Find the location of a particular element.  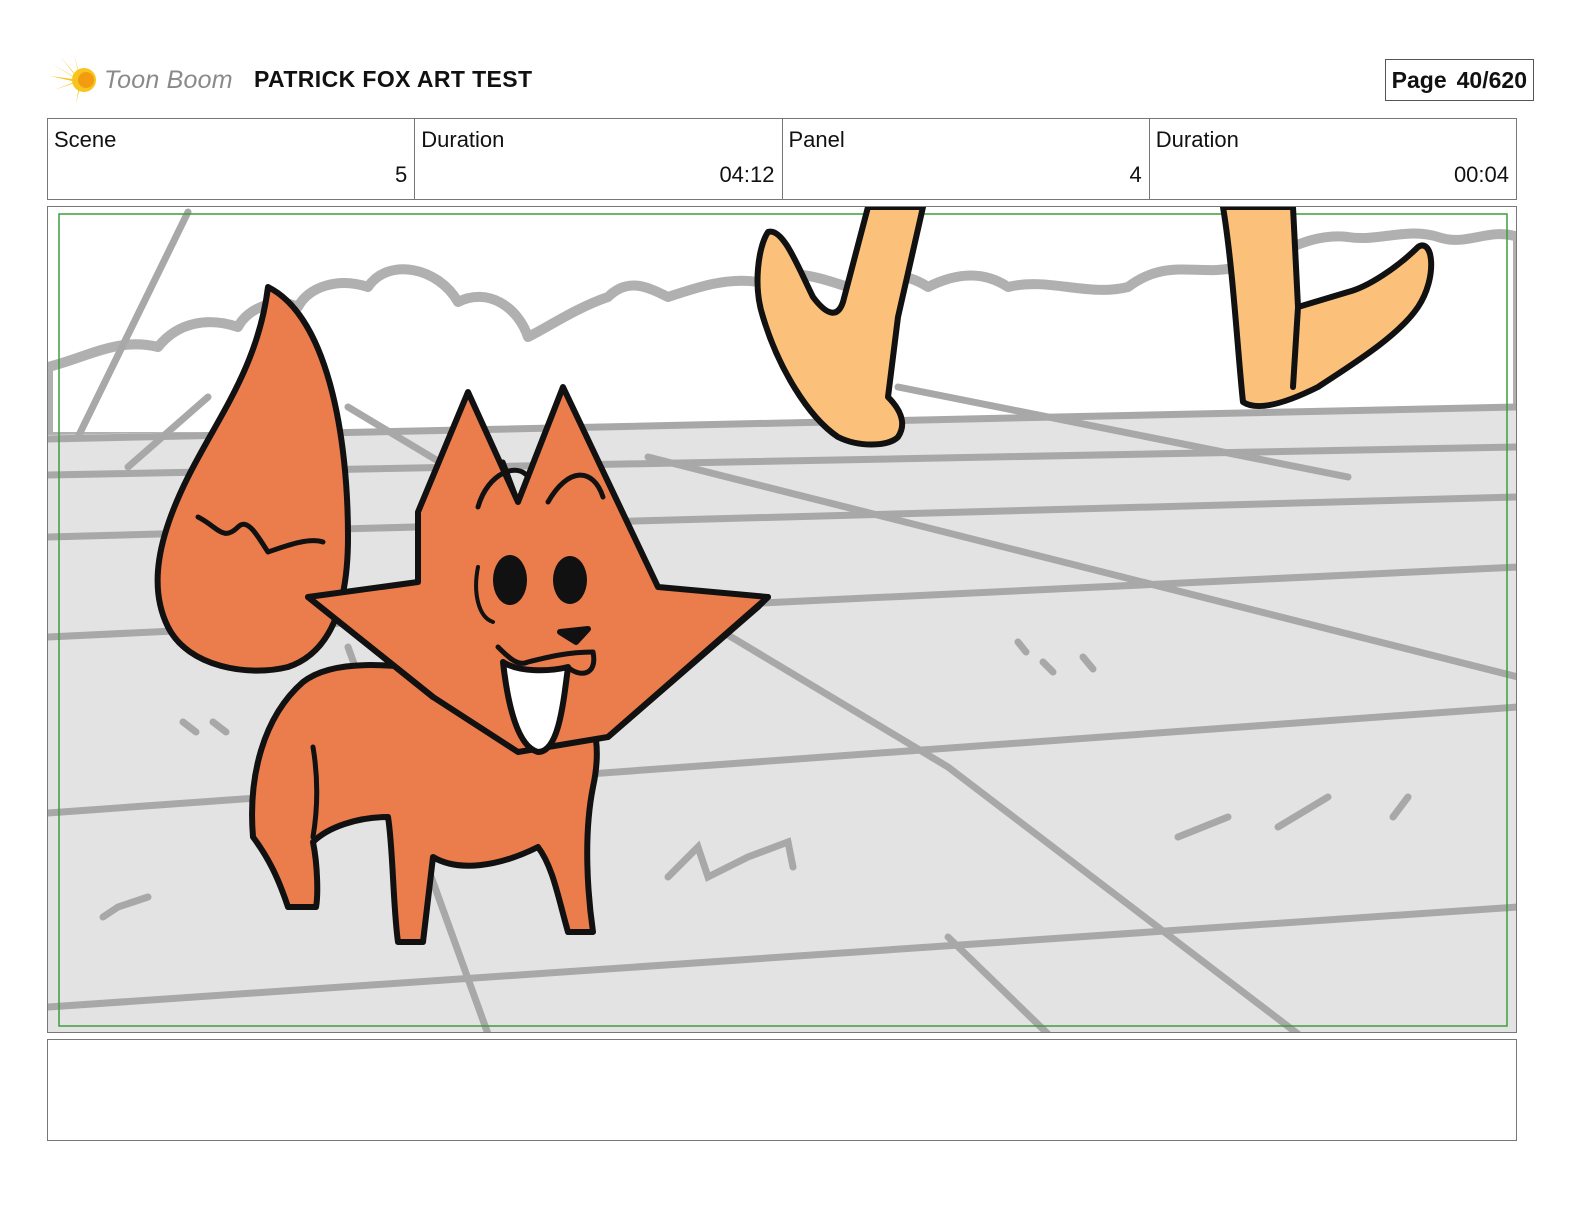

scene-duration-value: 04:12 is located at coordinates (747, 174).